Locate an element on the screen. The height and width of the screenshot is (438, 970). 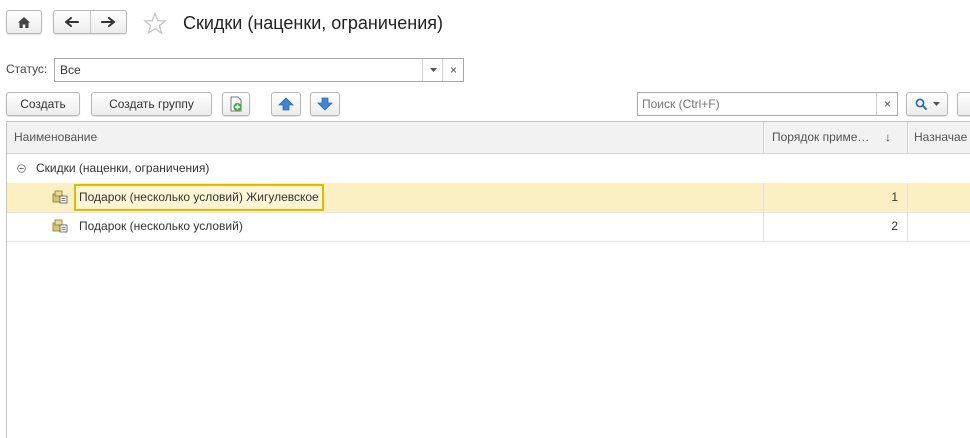
create-button: Создать is located at coordinates (43, 104).